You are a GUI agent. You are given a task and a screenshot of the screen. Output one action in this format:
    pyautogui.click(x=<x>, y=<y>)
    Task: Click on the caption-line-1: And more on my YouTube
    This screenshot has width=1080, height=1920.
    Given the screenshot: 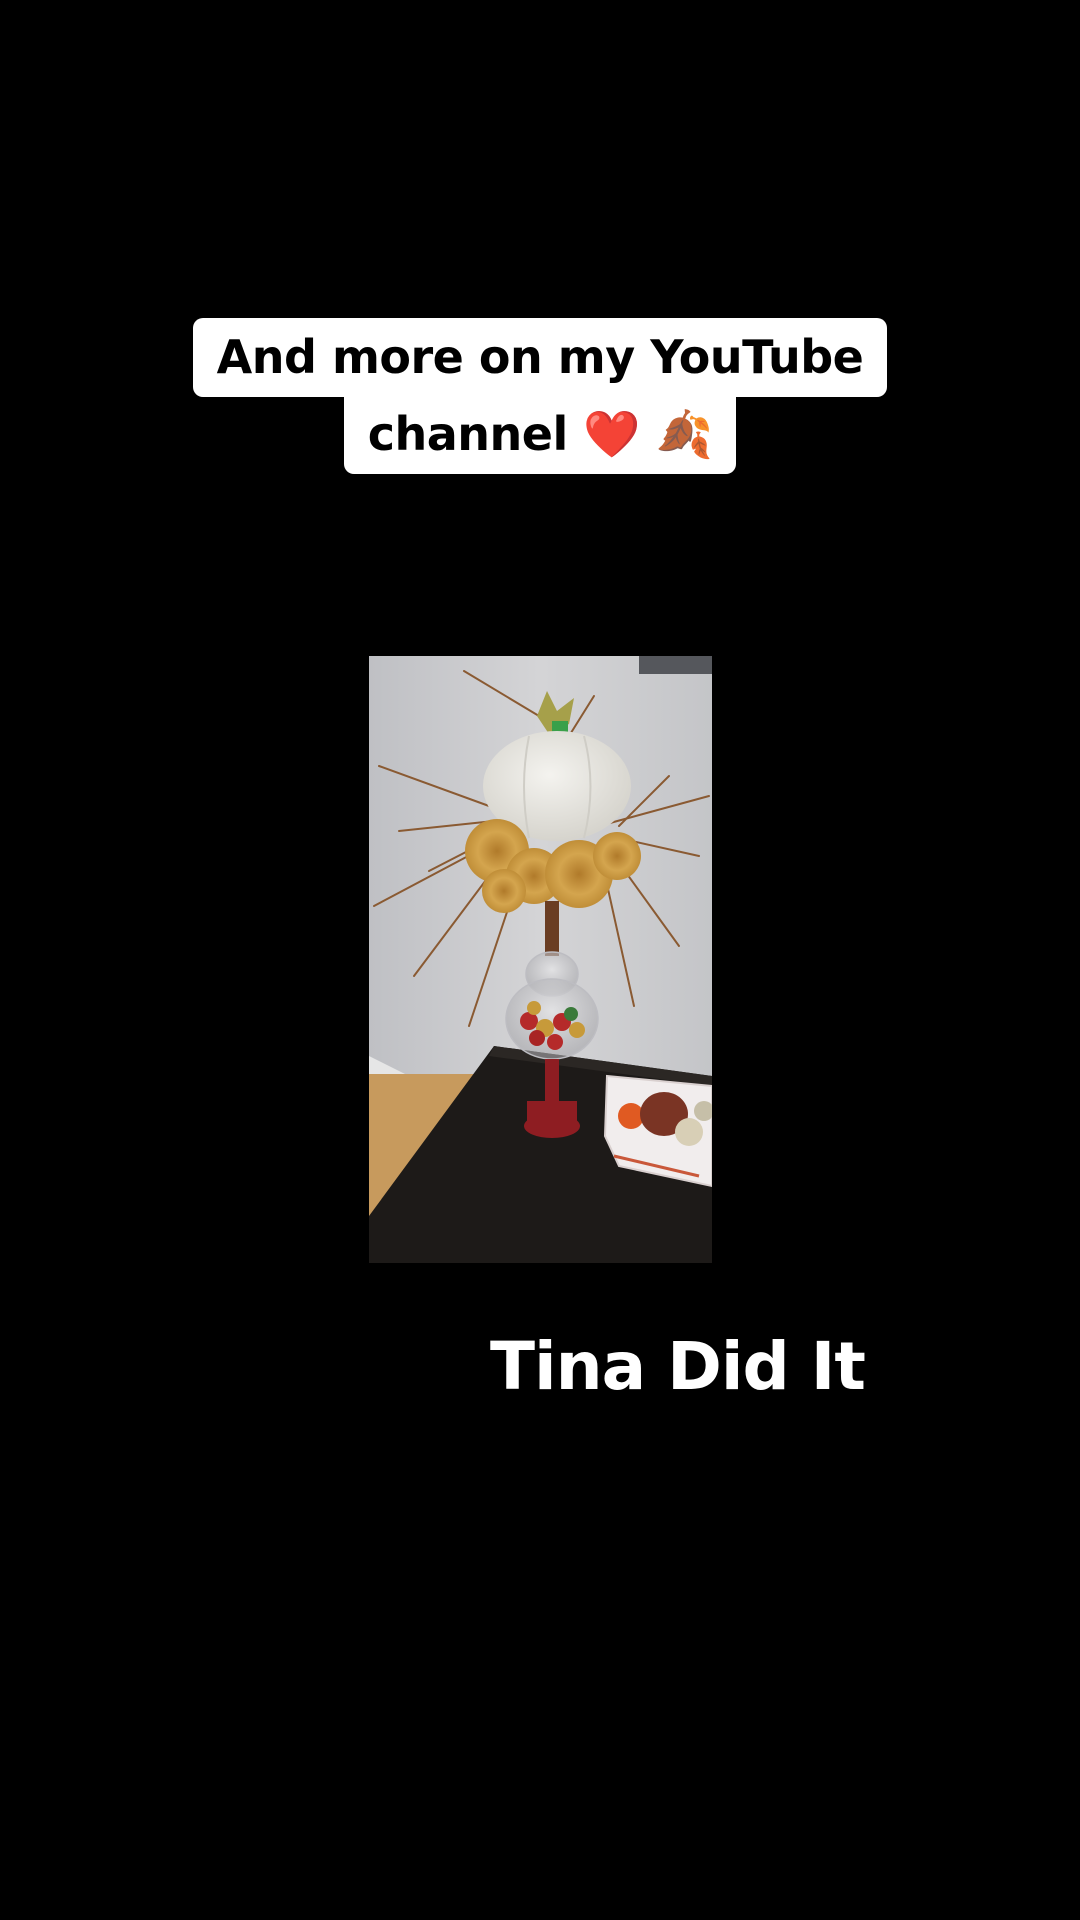 What is the action you would take?
    pyautogui.click(x=540, y=357)
    